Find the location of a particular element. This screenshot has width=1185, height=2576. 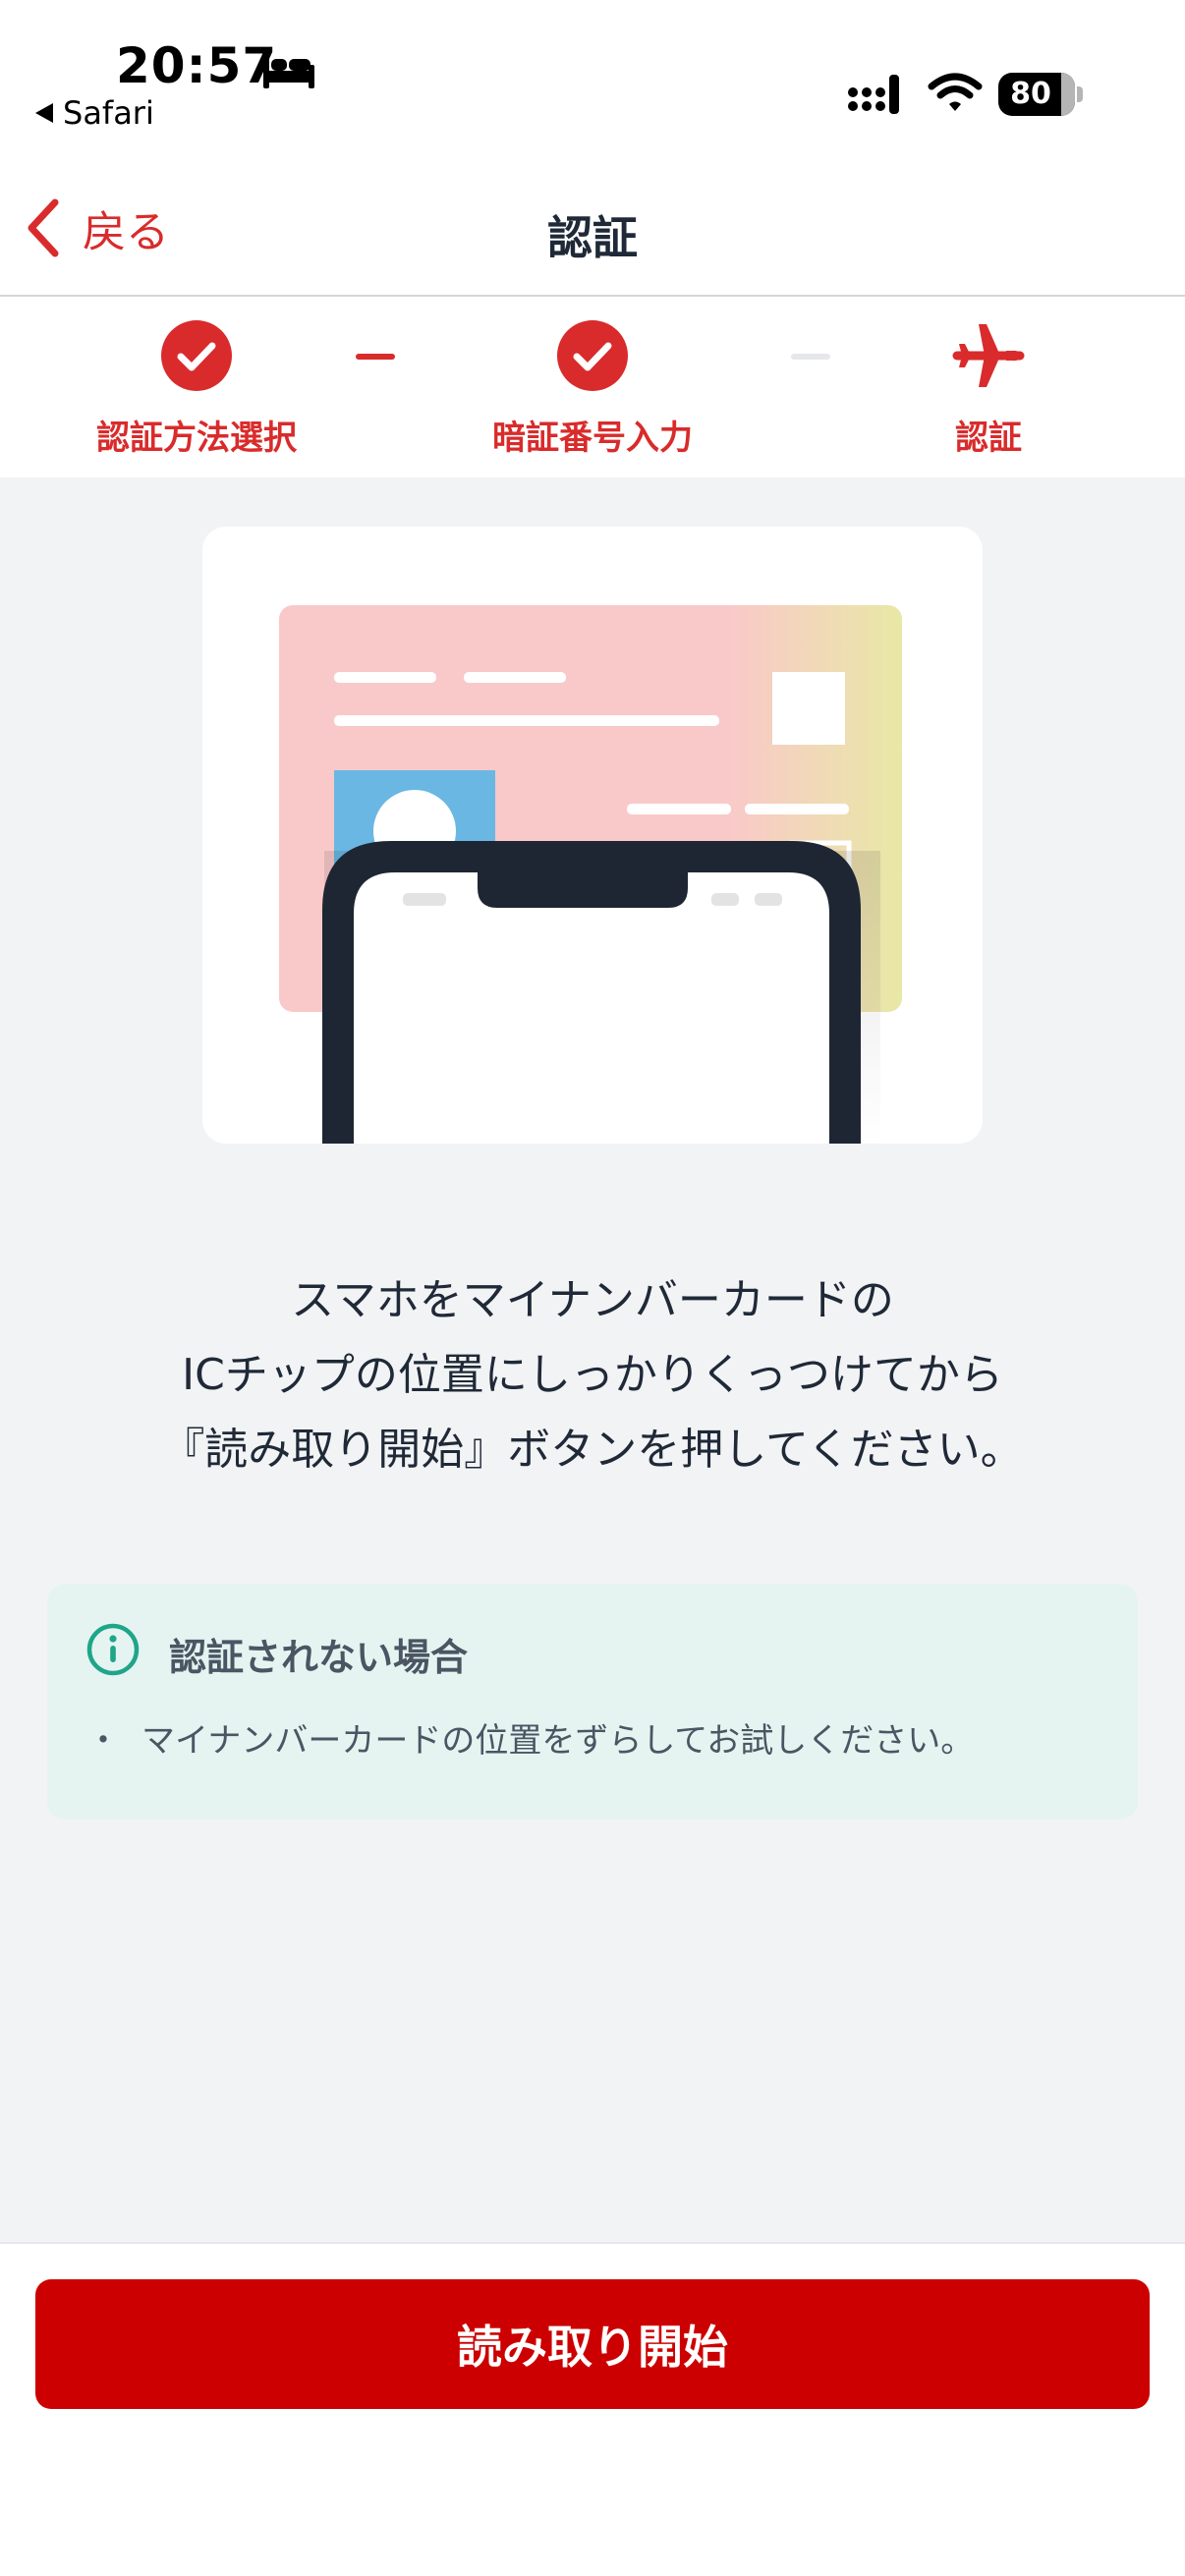

instruction-line: スマホをマイナンバーカードの is located at coordinates (592, 1300).